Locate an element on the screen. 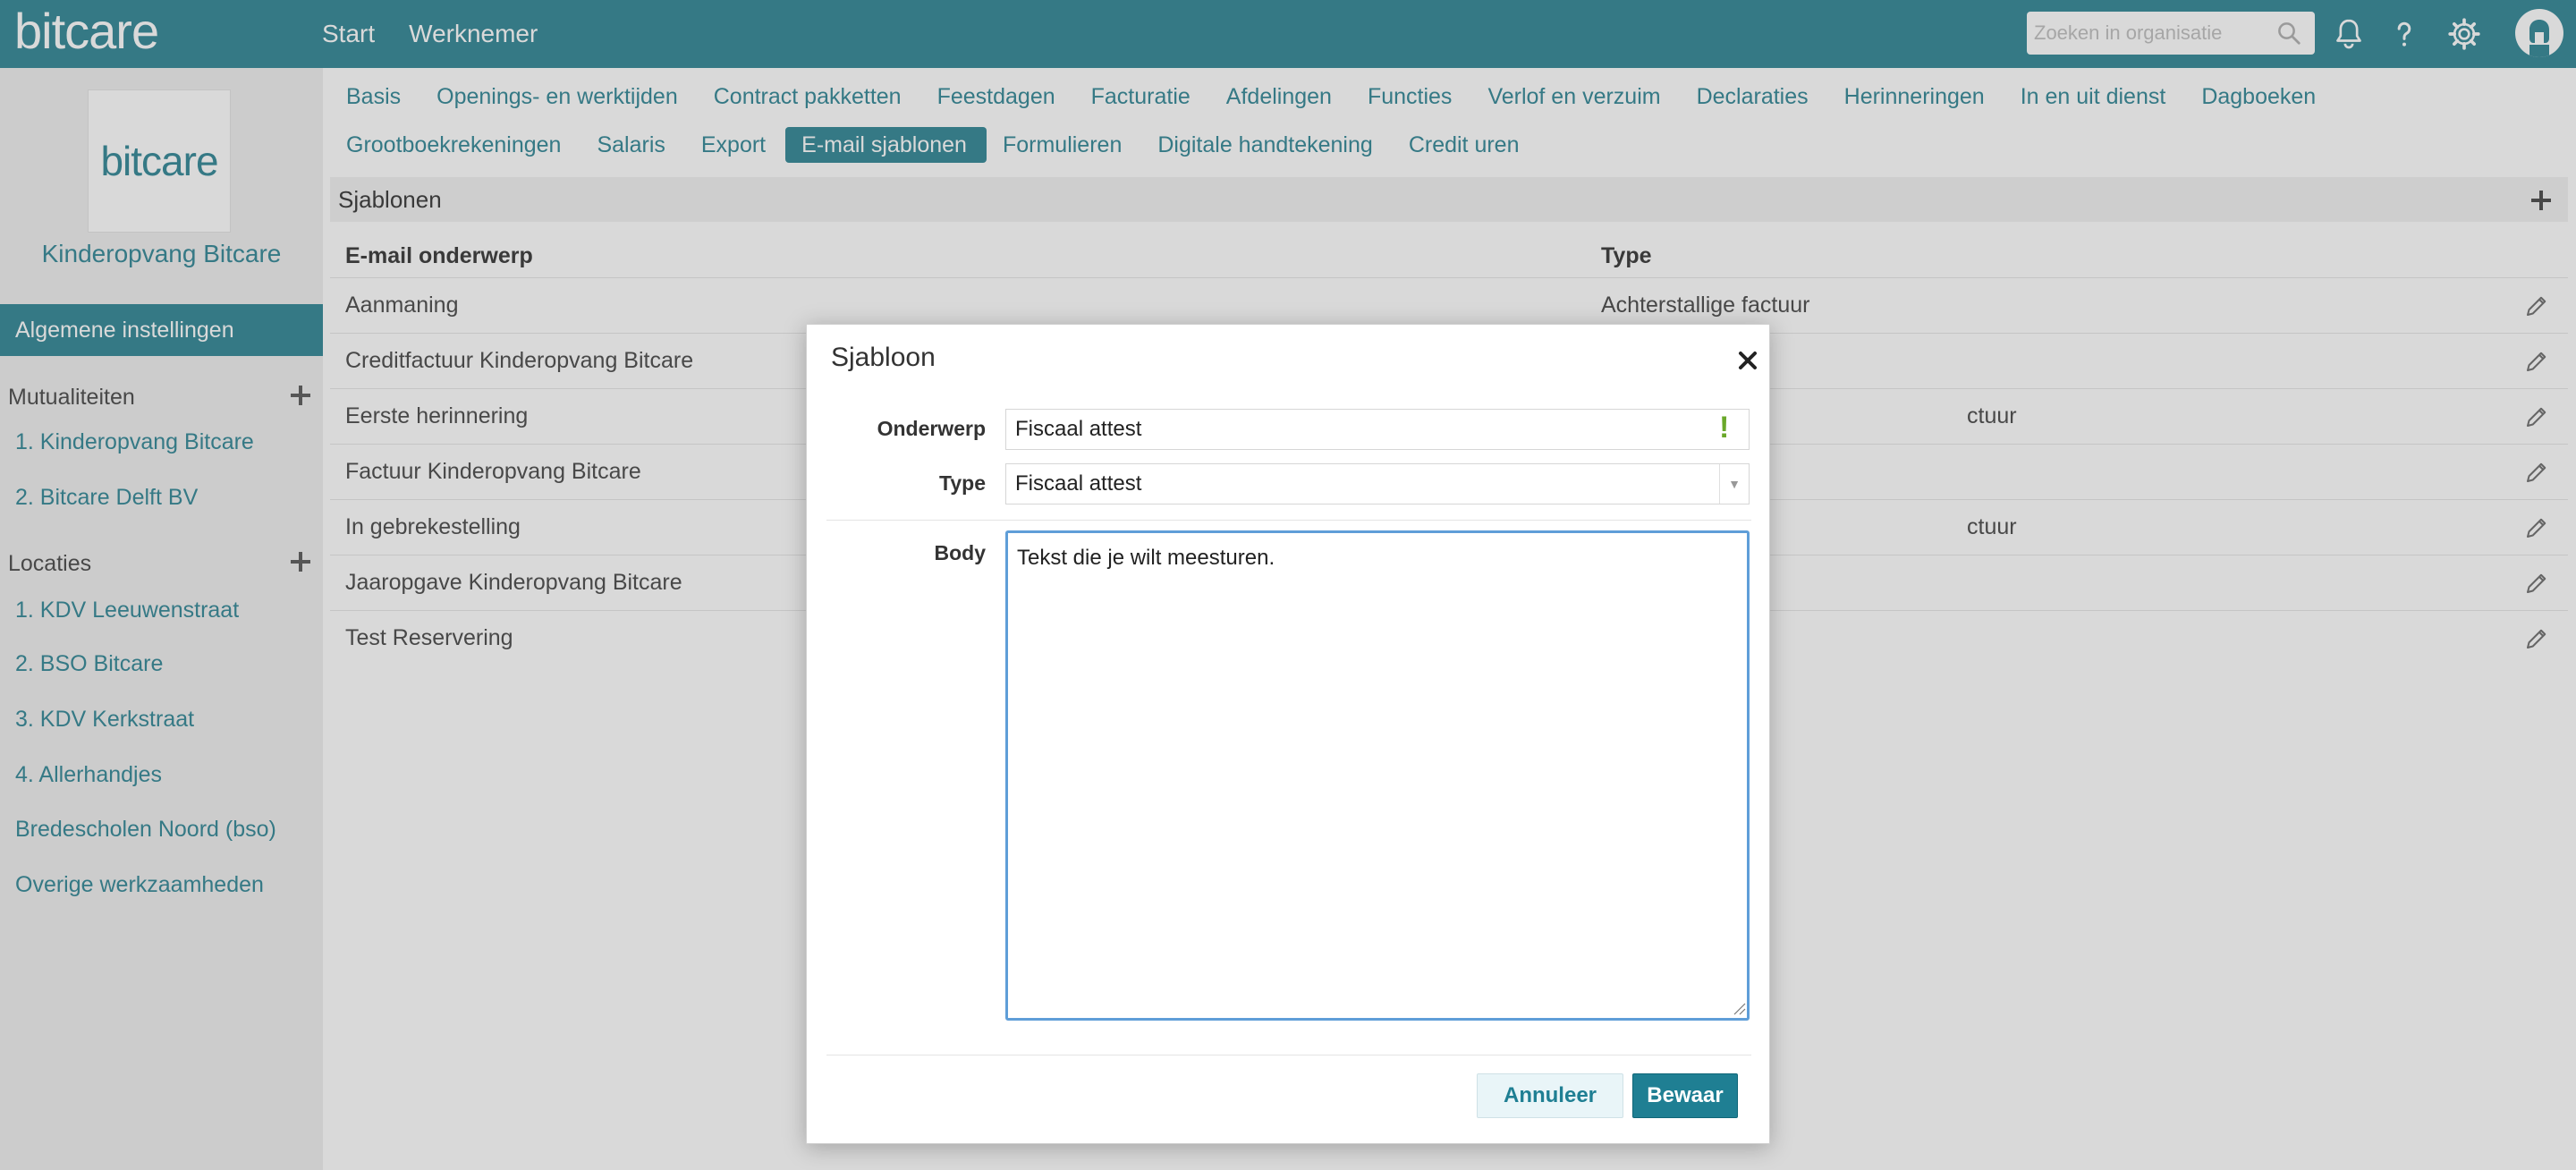  save-button: Bewaar is located at coordinates (1685, 1095).